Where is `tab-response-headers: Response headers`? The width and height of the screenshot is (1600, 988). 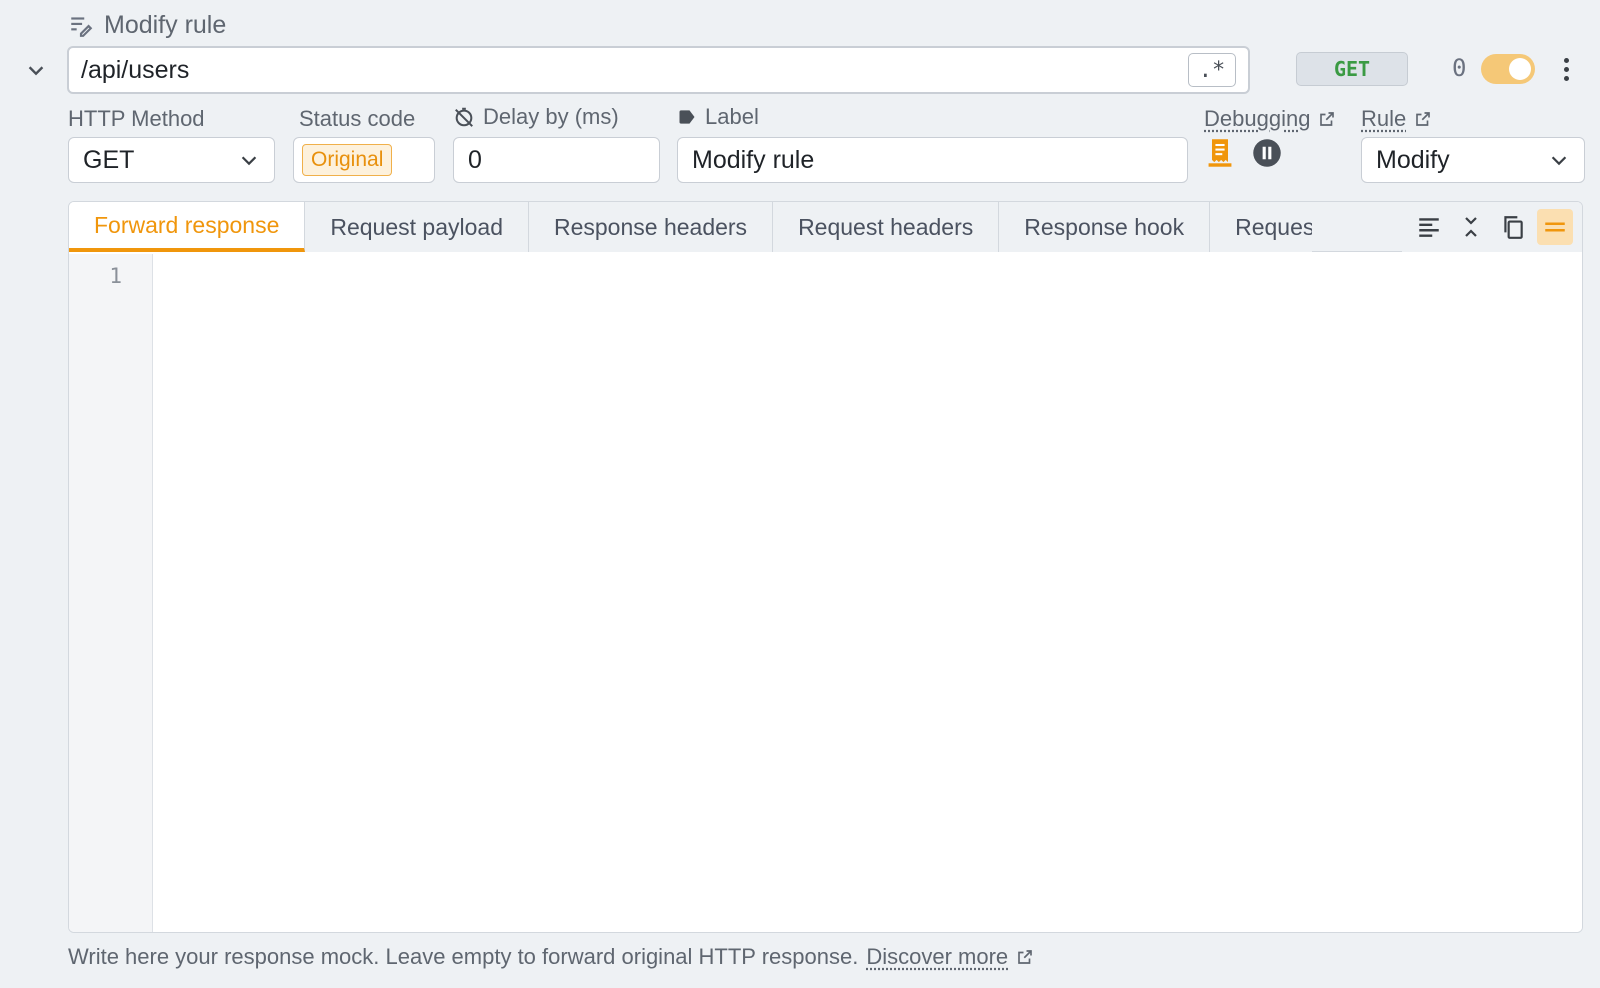
tab-response-headers: Response headers is located at coordinates (651, 227).